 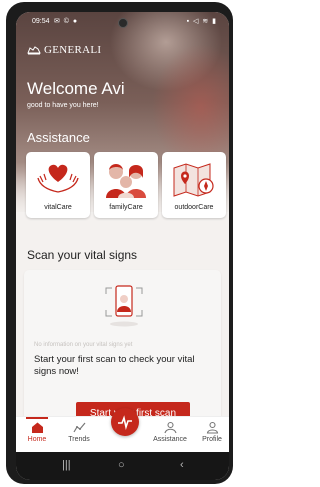 I want to click on card-vitalcare: vitalCare, so click(x=58, y=185).